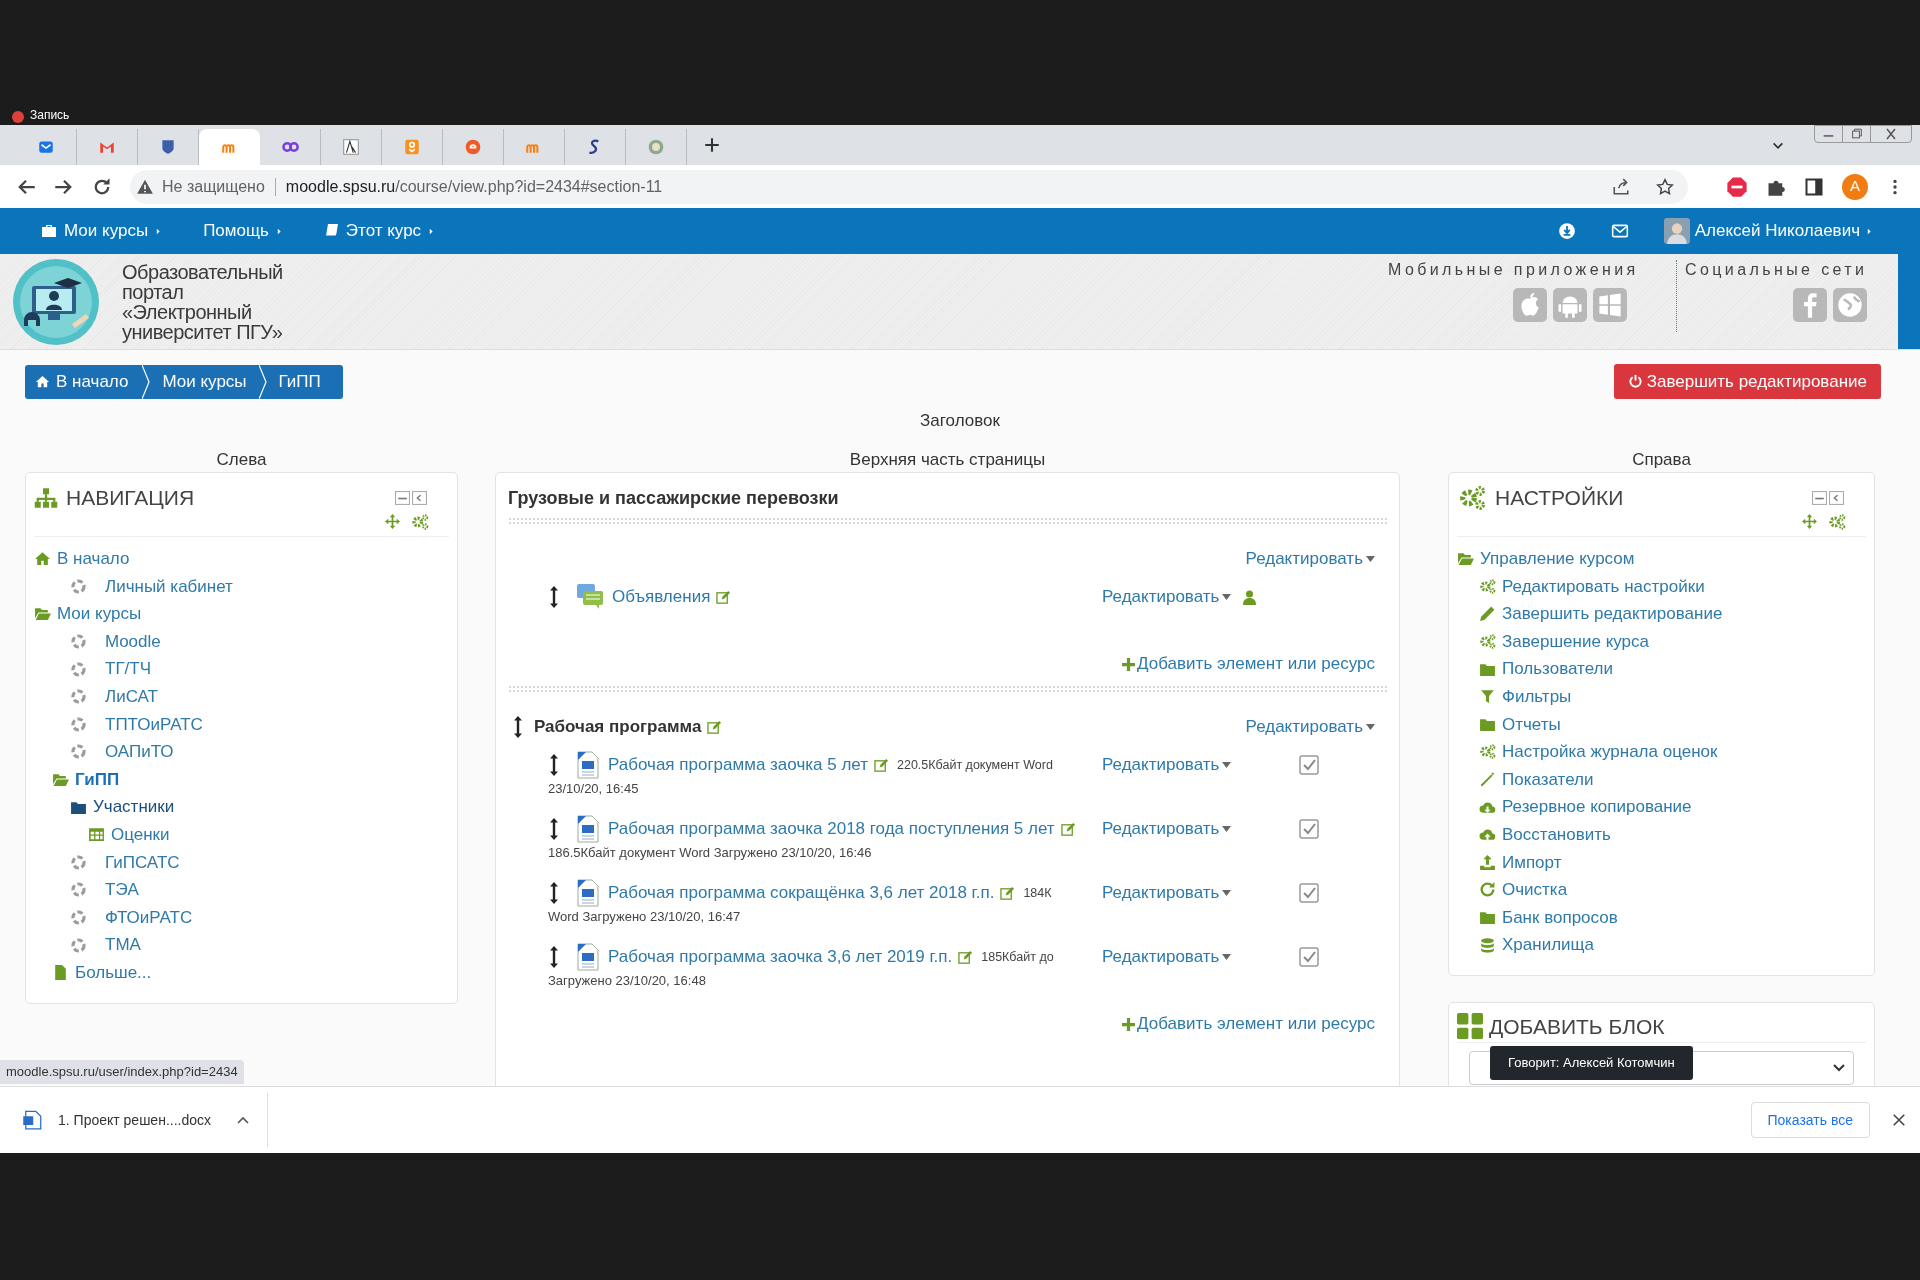  I want to click on reload-icon, so click(102, 186).